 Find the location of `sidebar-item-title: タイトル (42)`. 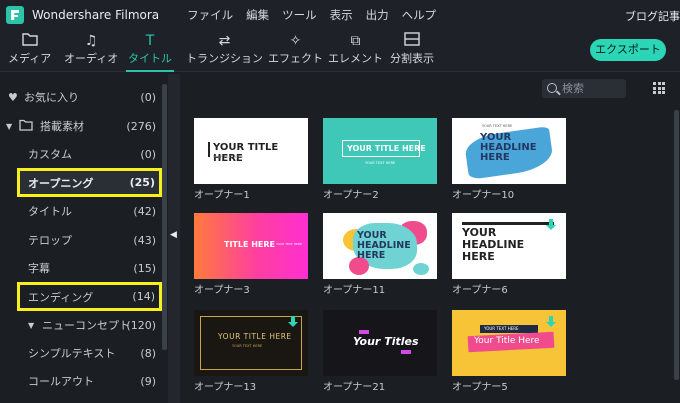

sidebar-item-title: タイトル (42) is located at coordinates (81, 211).